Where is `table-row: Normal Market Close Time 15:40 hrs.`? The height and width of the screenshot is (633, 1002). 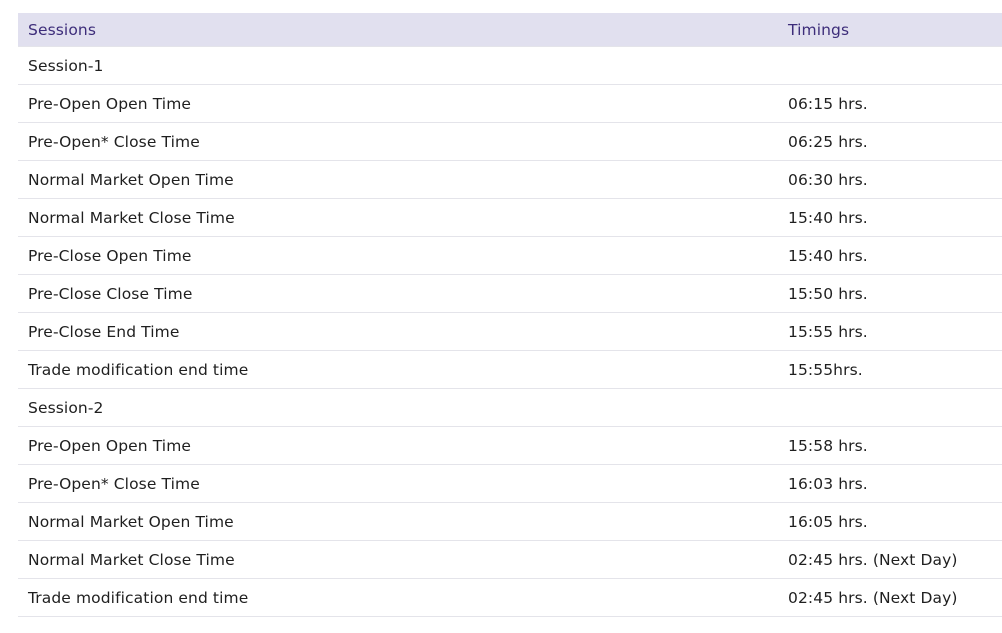
table-row: Normal Market Close Time 15:40 hrs. is located at coordinates (510, 217).